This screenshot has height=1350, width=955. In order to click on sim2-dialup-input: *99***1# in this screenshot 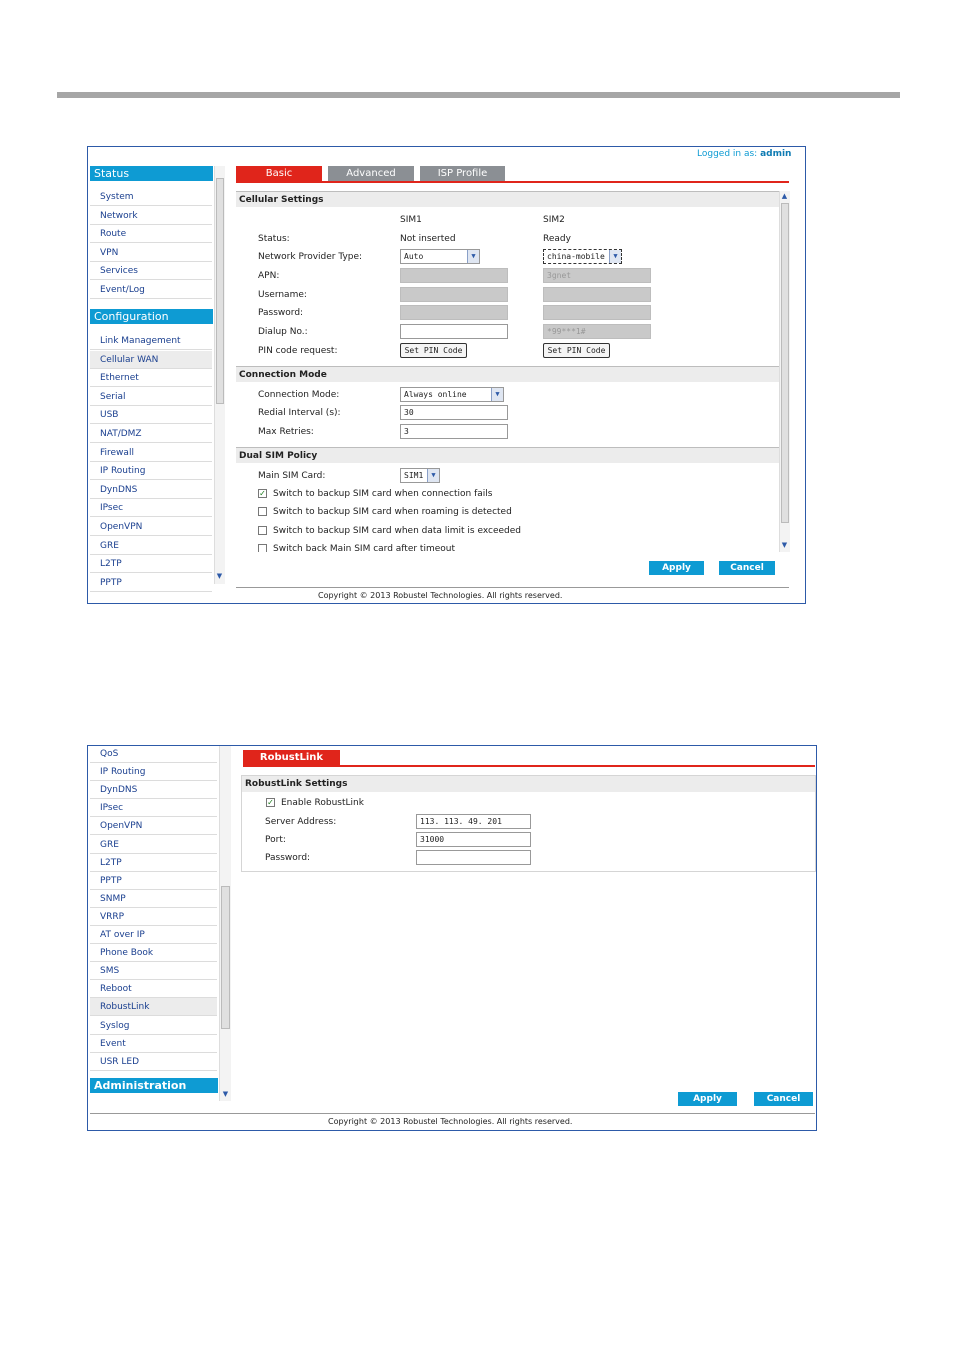, I will do `click(597, 331)`.